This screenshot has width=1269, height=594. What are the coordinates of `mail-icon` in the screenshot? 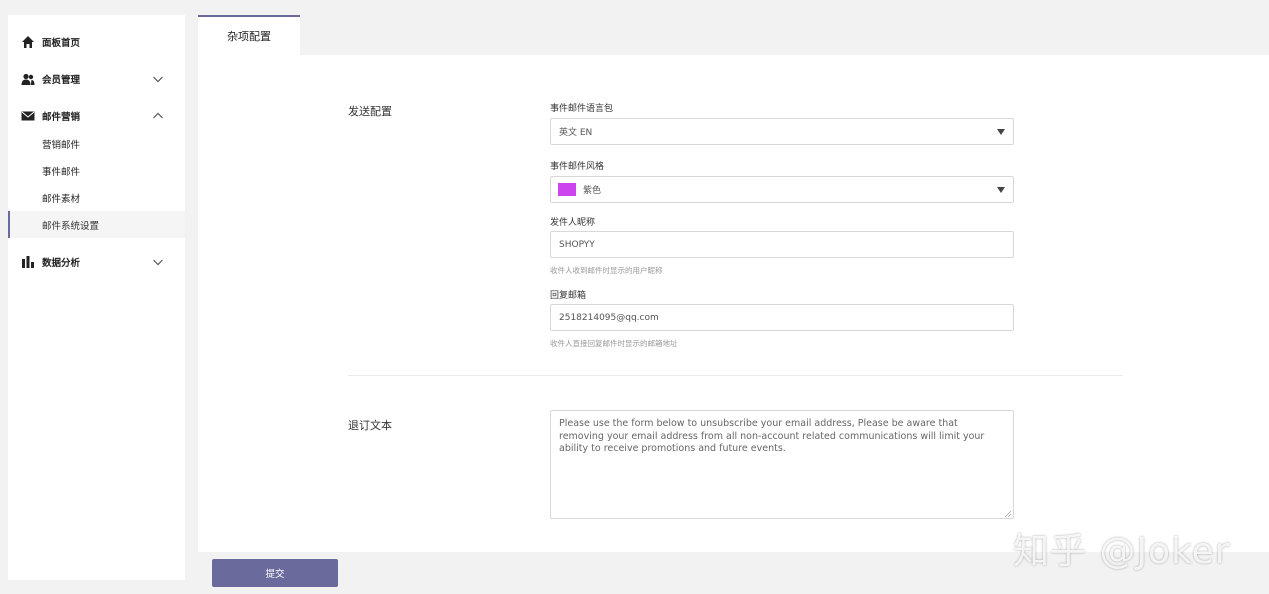 It's located at (28, 115).